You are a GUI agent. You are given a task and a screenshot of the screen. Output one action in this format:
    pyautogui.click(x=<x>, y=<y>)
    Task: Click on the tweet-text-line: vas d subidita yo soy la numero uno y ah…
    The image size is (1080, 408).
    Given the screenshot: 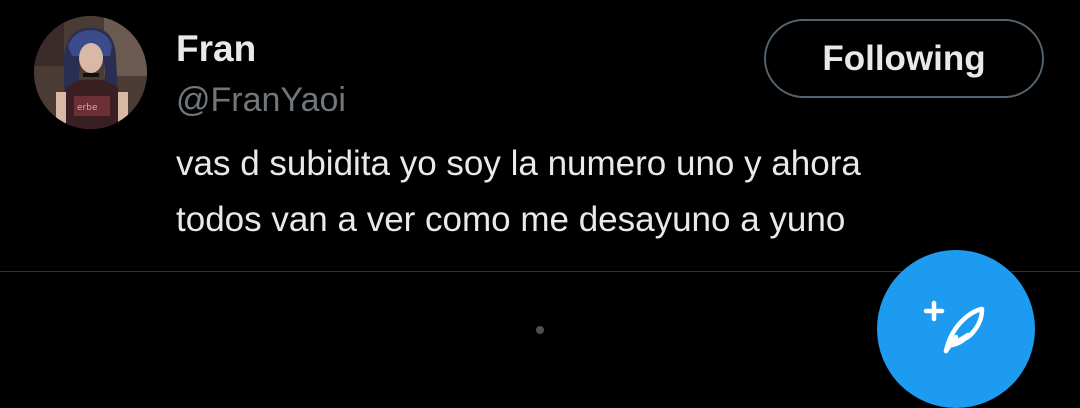 What is the action you would take?
    pyautogui.click(x=518, y=163)
    